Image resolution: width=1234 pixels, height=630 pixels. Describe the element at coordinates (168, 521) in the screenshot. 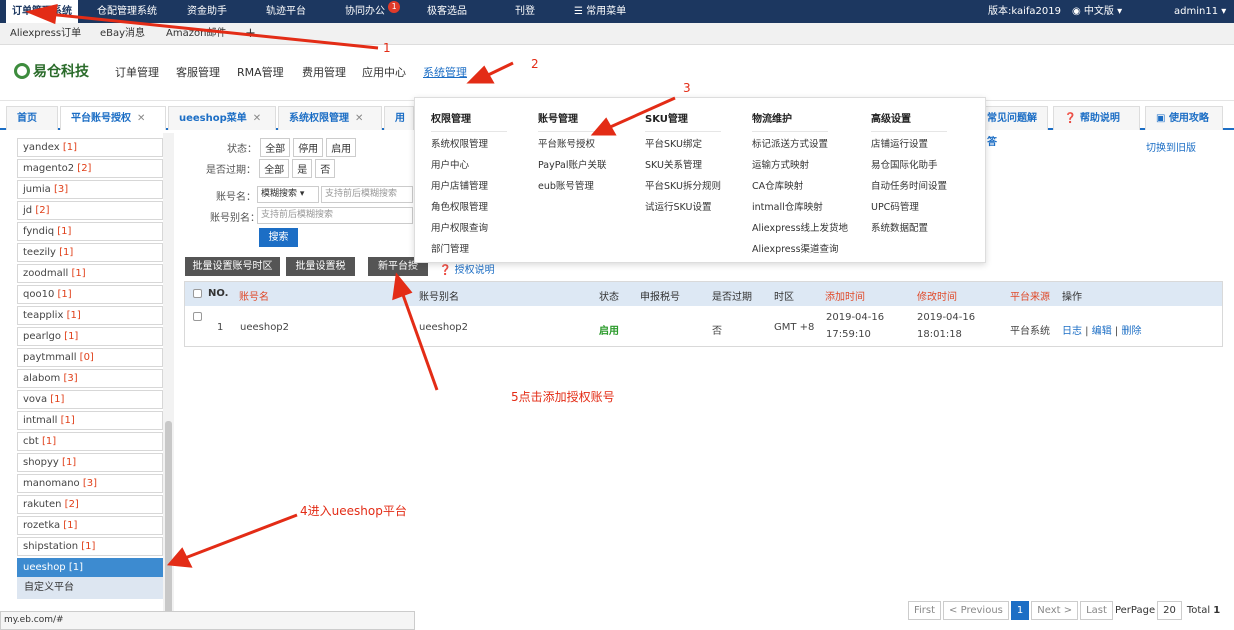

I see `scrollbar-thumb` at that location.